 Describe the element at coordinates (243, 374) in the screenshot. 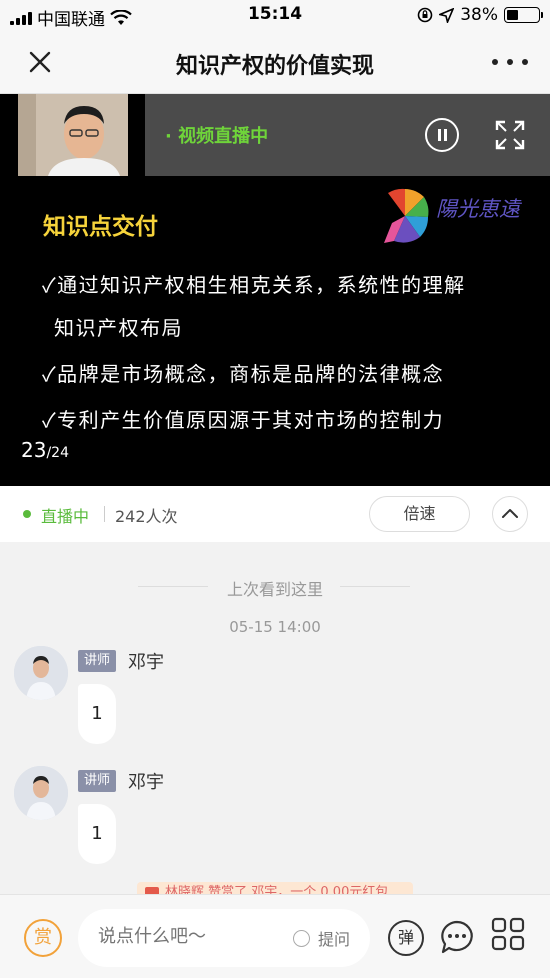

I see `slide-bullet: ✓品牌是市场概念，商标是品牌的法律概念` at that location.